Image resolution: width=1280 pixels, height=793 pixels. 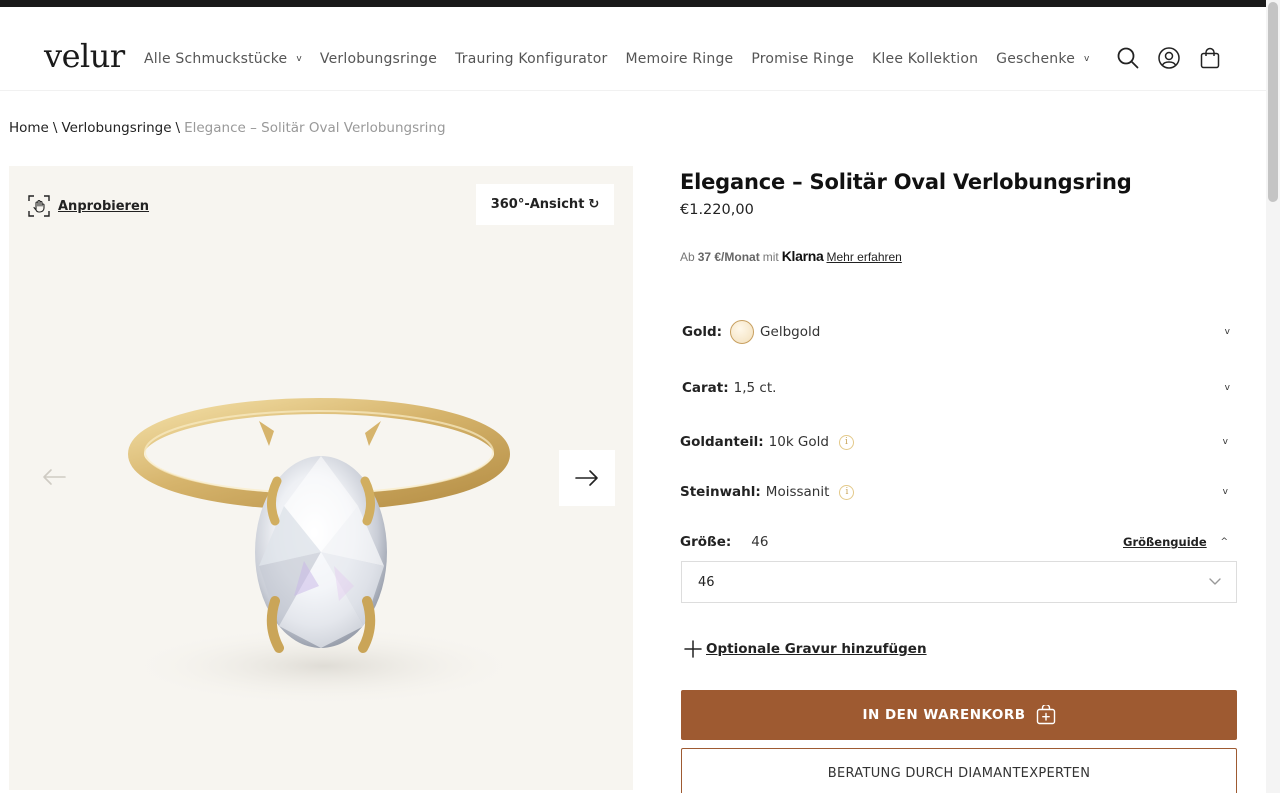 I want to click on option-carat-value: 1,5 ct., so click(x=755, y=388).